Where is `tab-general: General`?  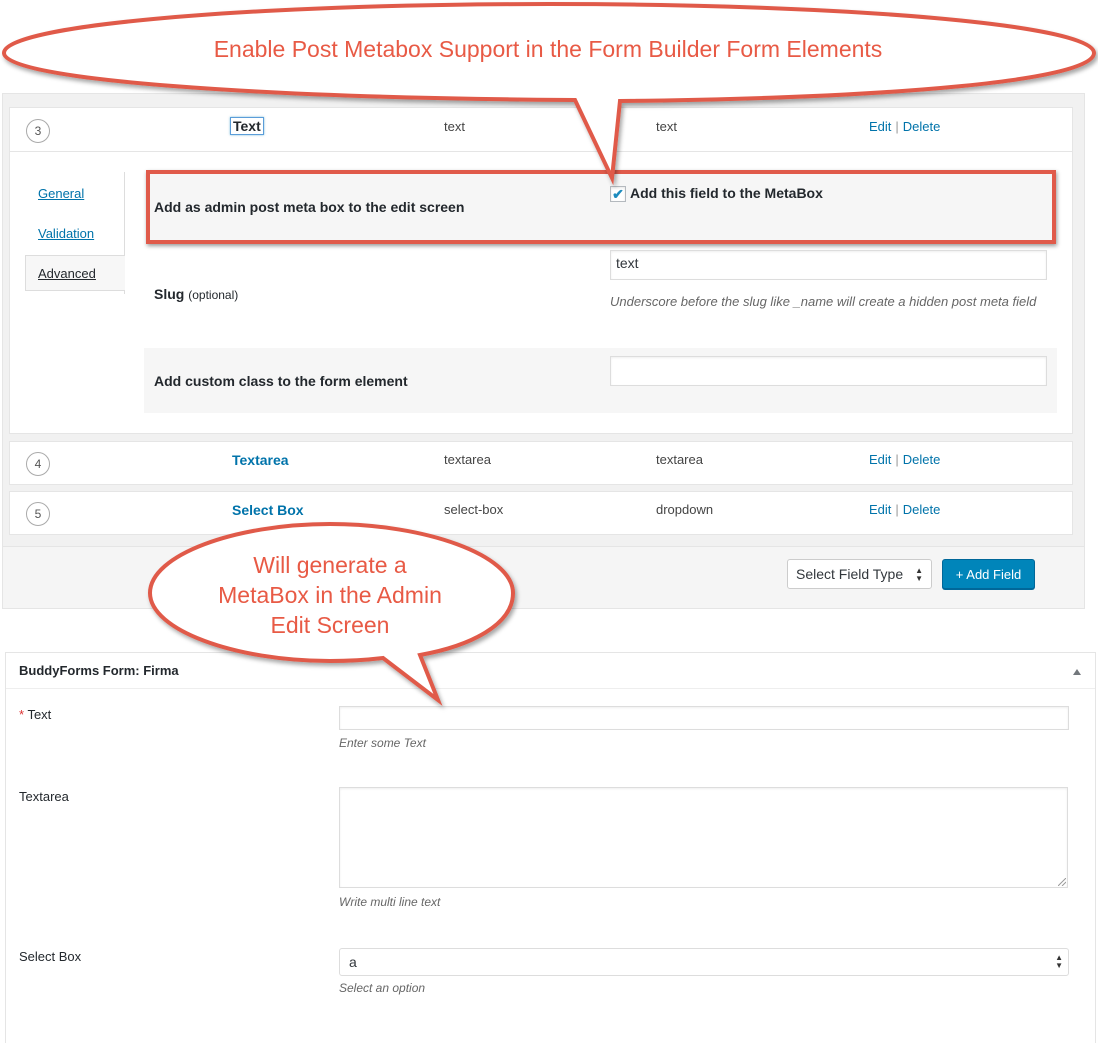 tab-general: General is located at coordinates (61, 193).